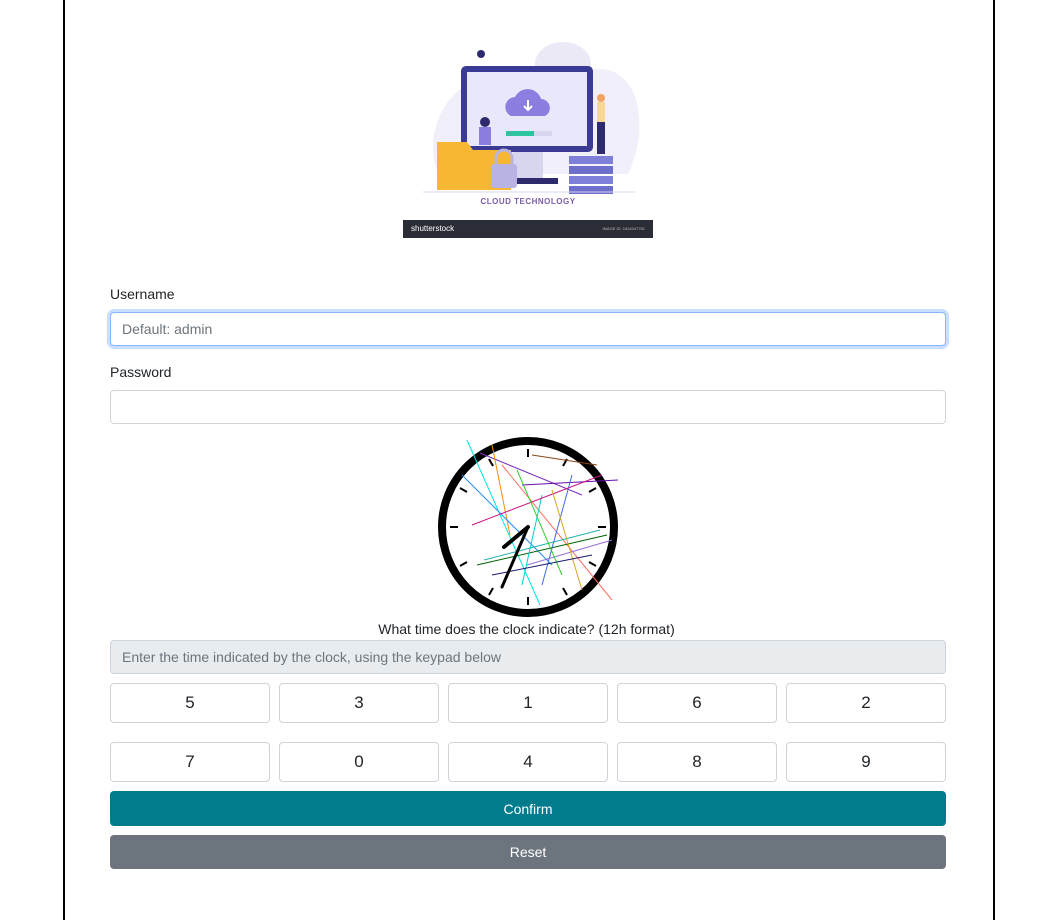 Image resolution: width=1053 pixels, height=920 pixels. What do you see at coordinates (866, 703) in the screenshot?
I see `keypad-key: 2` at bounding box center [866, 703].